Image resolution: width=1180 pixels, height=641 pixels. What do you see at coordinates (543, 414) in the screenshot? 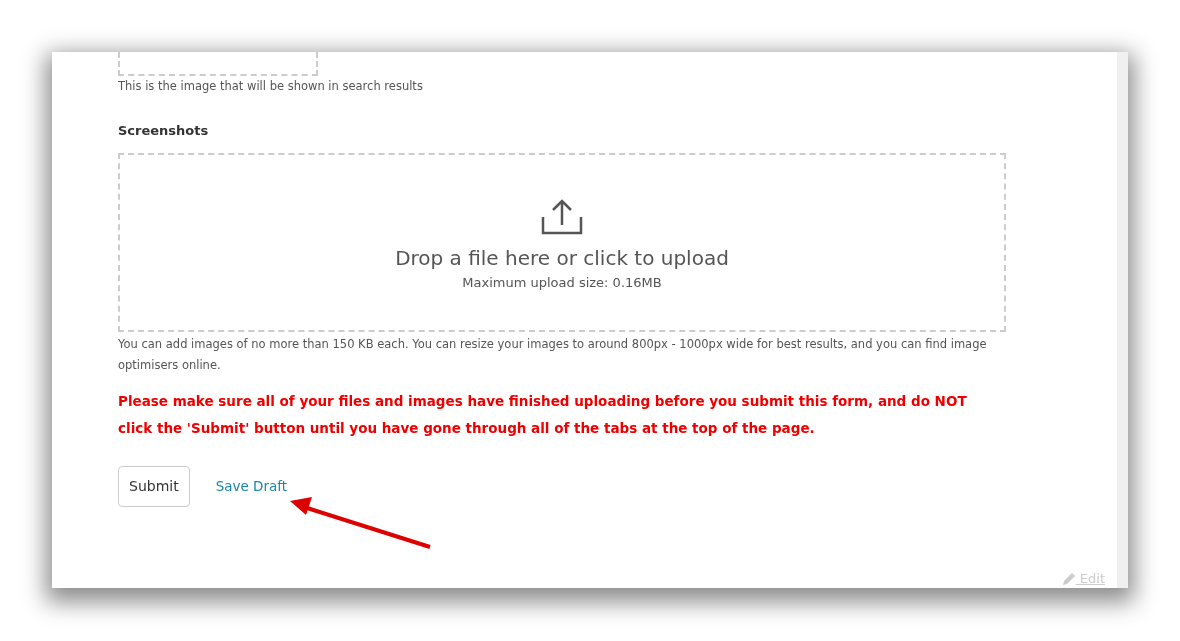
I see `warning-text: Please make sure all of your files and images have finished uploading before you submit this form, and do NOT click the 'Submit' button until you have gone through all of the tabs at the top of the page.` at bounding box center [543, 414].